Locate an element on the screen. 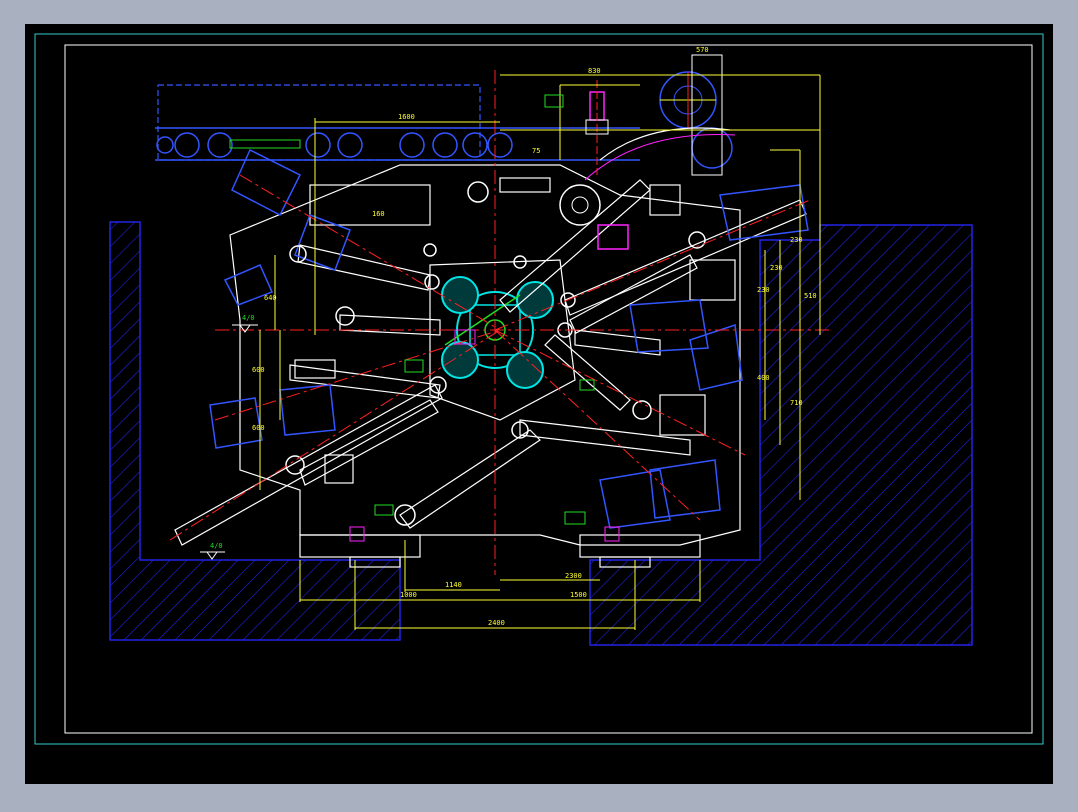 This screenshot has width=1078, height=812. dim-bottom-4: 1500 is located at coordinates (578, 595).